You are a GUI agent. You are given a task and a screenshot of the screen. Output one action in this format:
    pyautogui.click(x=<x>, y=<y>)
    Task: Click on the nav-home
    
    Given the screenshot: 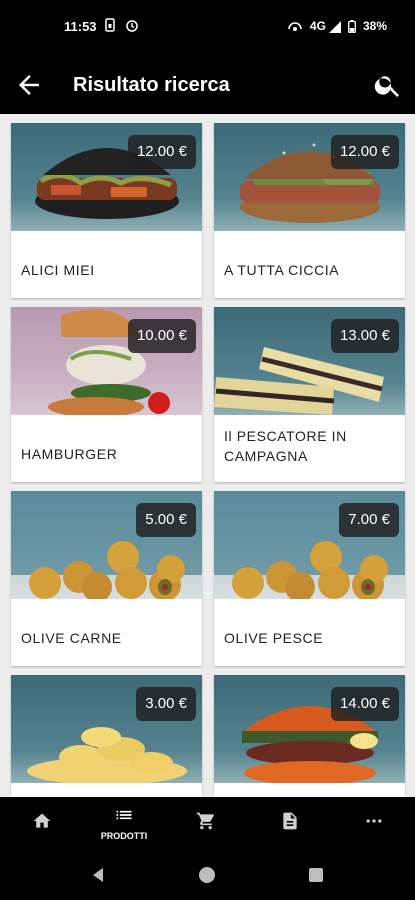 What is the action you would take?
    pyautogui.click(x=42, y=823)
    